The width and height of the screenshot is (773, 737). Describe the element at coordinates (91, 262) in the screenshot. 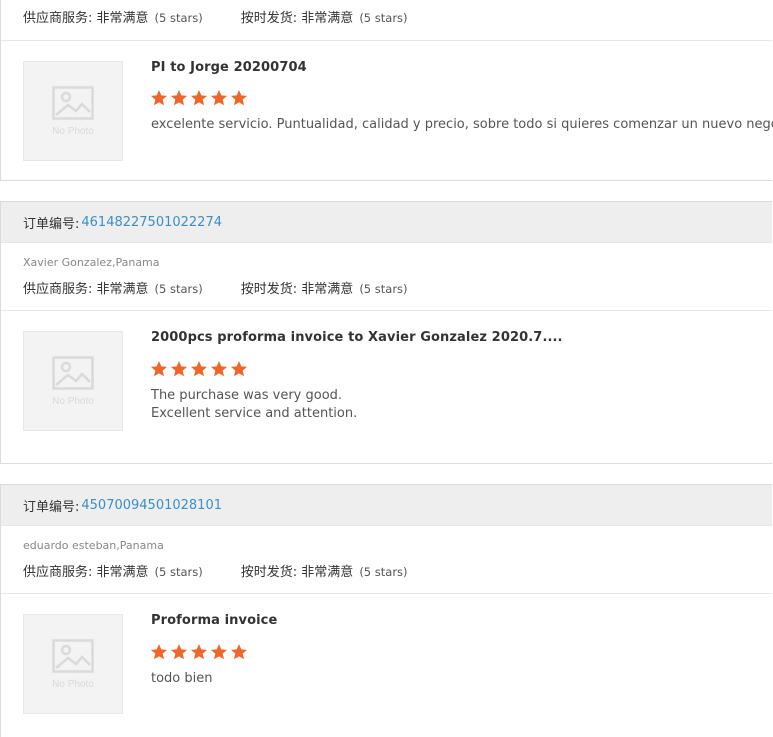

I see `buyer-name: Xavier Gonzalez,Panama` at that location.